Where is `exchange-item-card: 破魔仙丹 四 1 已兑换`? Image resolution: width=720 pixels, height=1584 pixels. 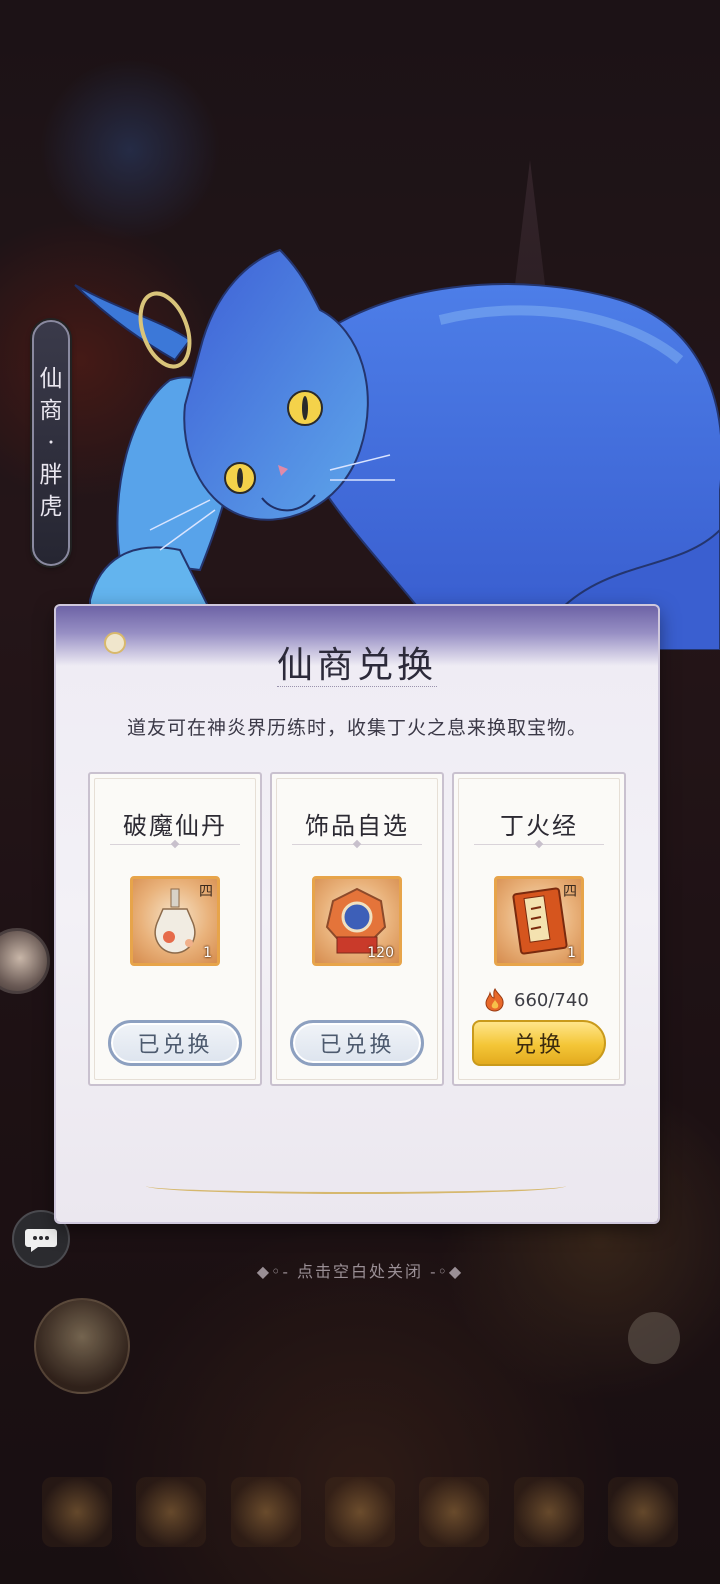 exchange-item-card: 破魔仙丹 四 1 已兑换 is located at coordinates (175, 929).